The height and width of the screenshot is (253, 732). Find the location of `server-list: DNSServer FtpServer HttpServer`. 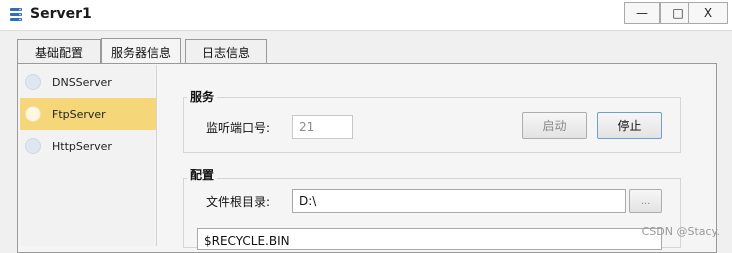

server-list: DNSServer FtpServer HttpServer is located at coordinates (88, 155).